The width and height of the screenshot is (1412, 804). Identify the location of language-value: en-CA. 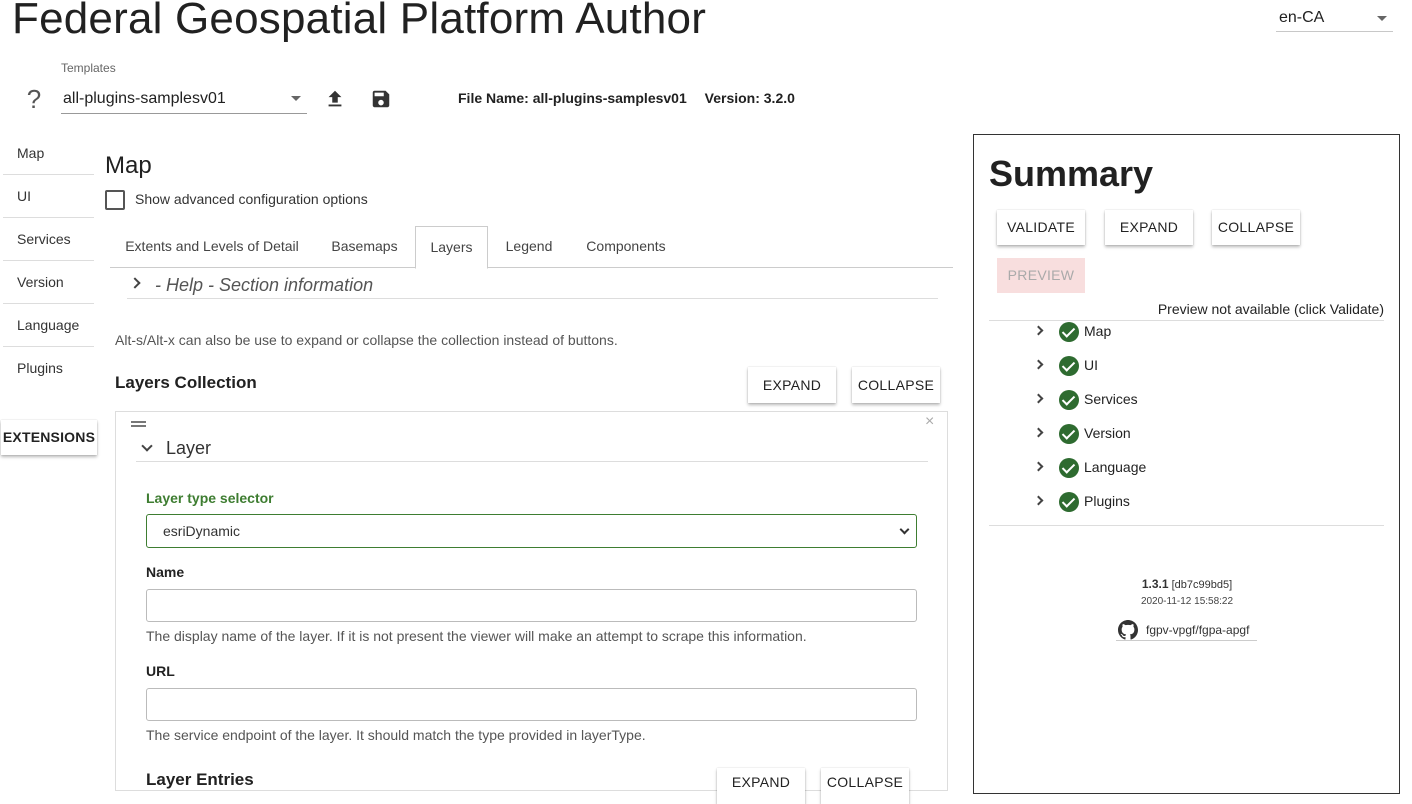
(1302, 17).